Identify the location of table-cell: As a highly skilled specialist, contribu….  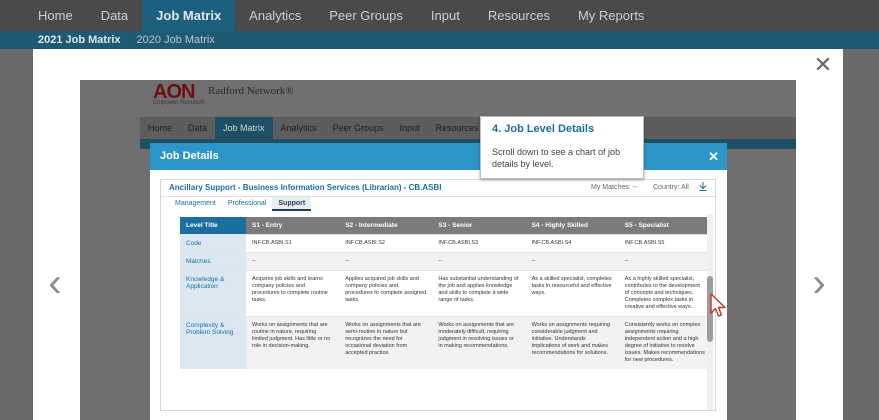
(665, 293).